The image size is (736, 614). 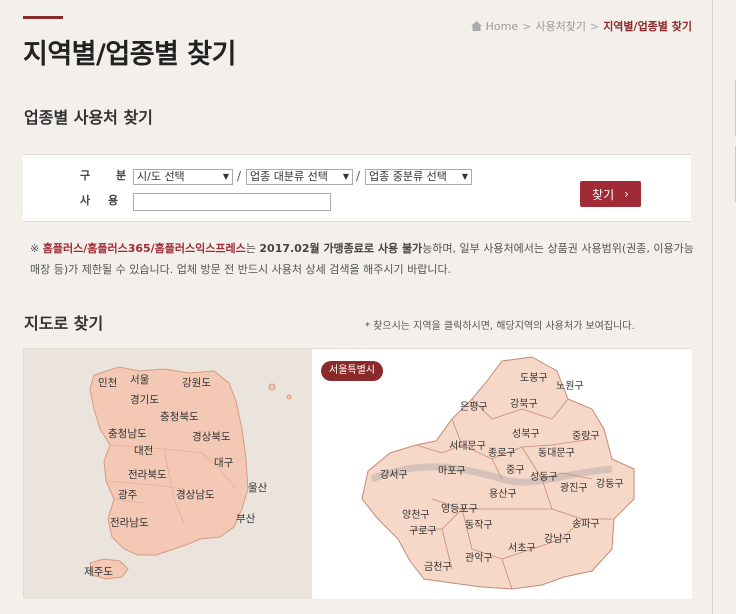 I want to click on district-jungnang: 중랑구, so click(x=586, y=434).